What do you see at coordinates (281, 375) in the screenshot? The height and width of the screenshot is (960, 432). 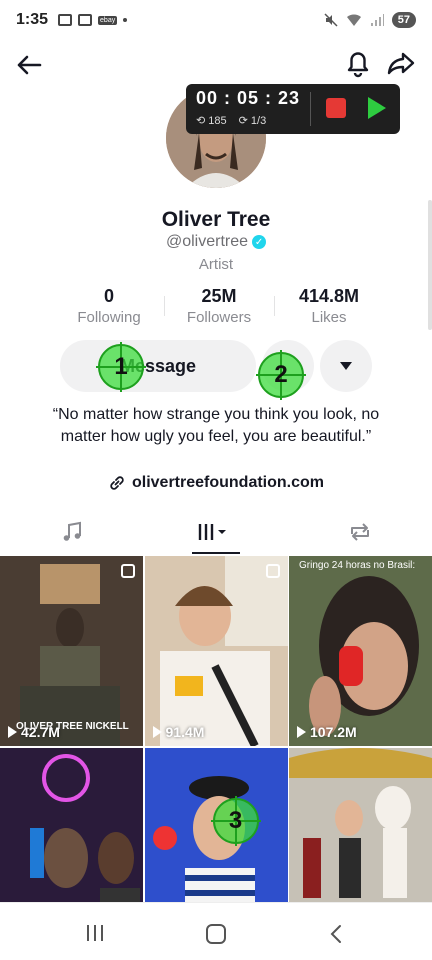 I see `step-marker-2: 2` at bounding box center [281, 375].